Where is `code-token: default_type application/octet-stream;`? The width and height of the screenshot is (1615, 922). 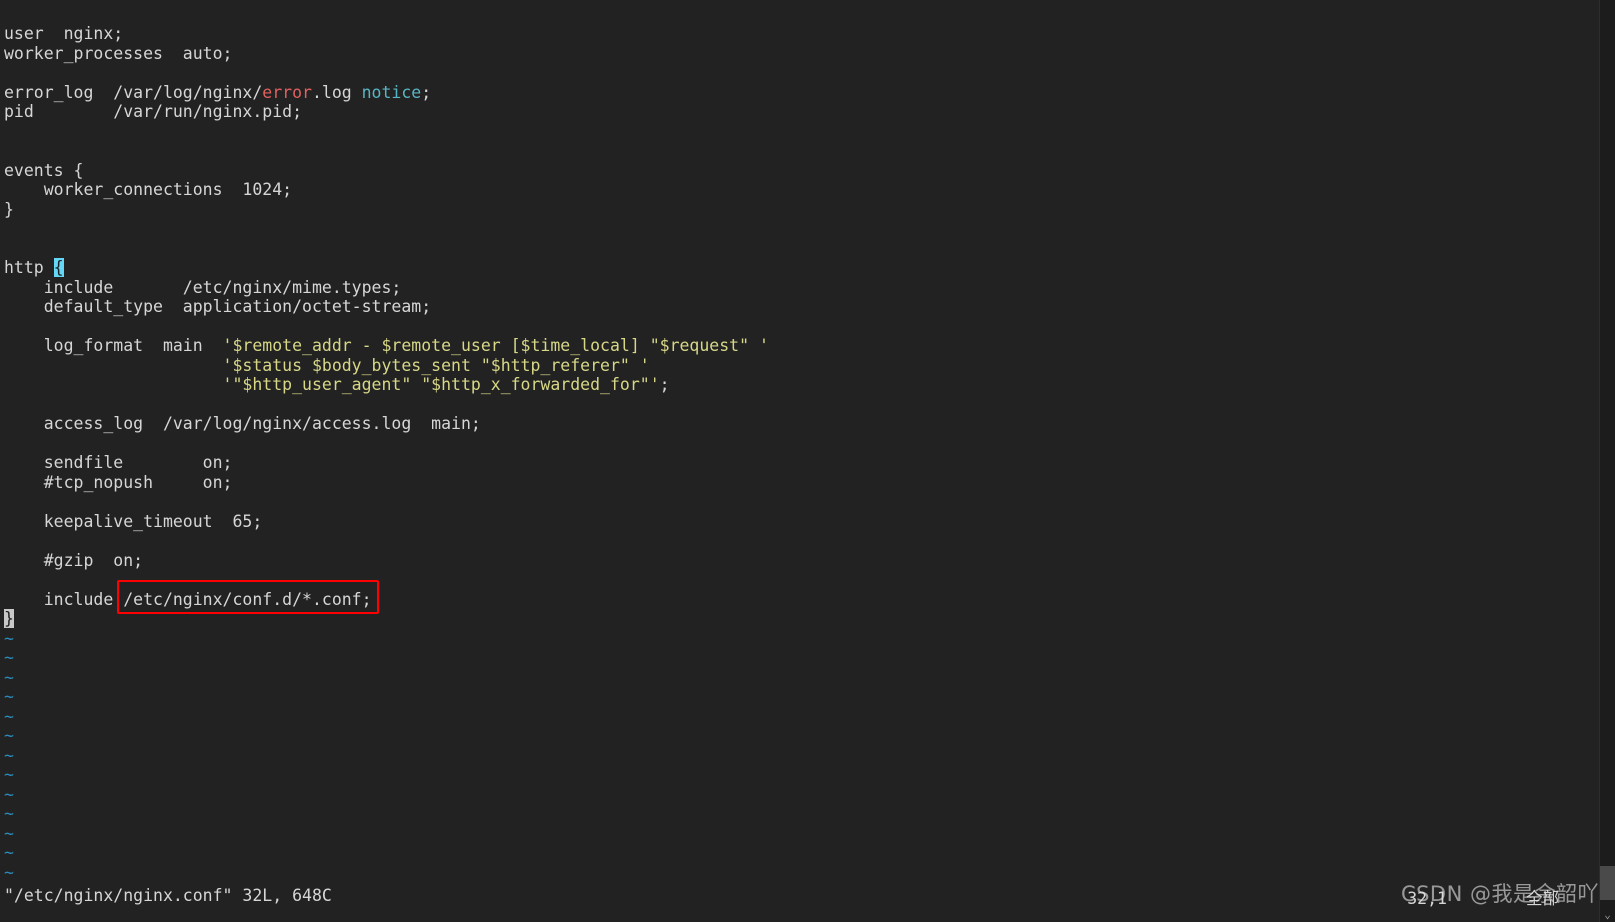
code-token: default_type application/octet-stream; is located at coordinates (218, 306).